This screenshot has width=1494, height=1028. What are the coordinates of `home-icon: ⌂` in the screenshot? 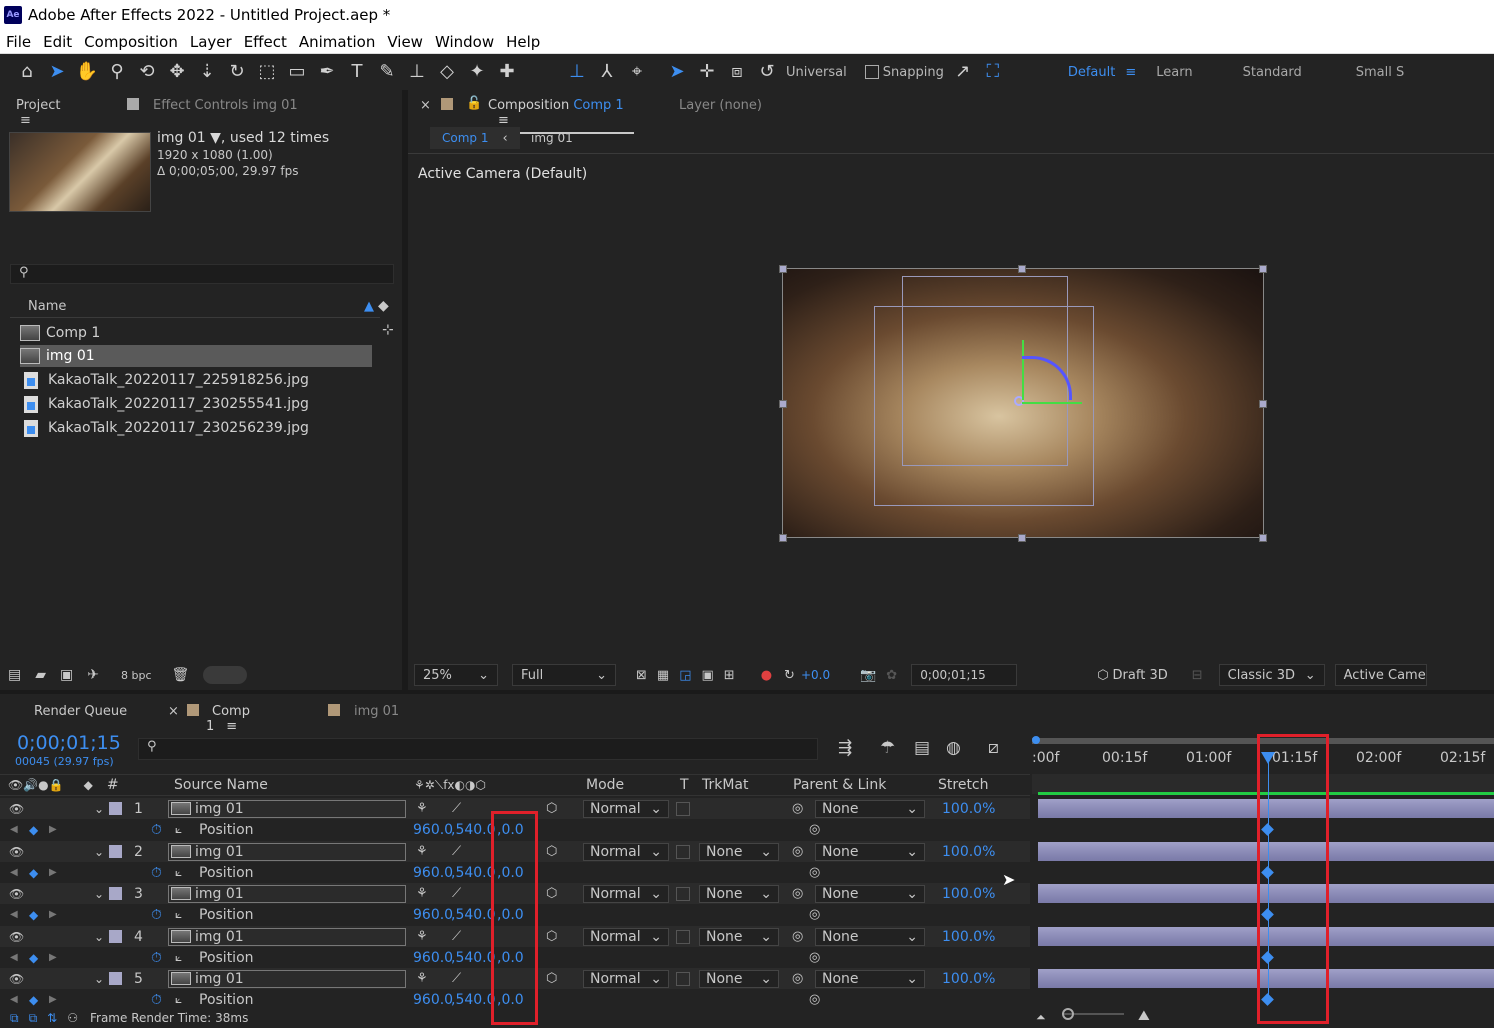 It's located at (27, 72).